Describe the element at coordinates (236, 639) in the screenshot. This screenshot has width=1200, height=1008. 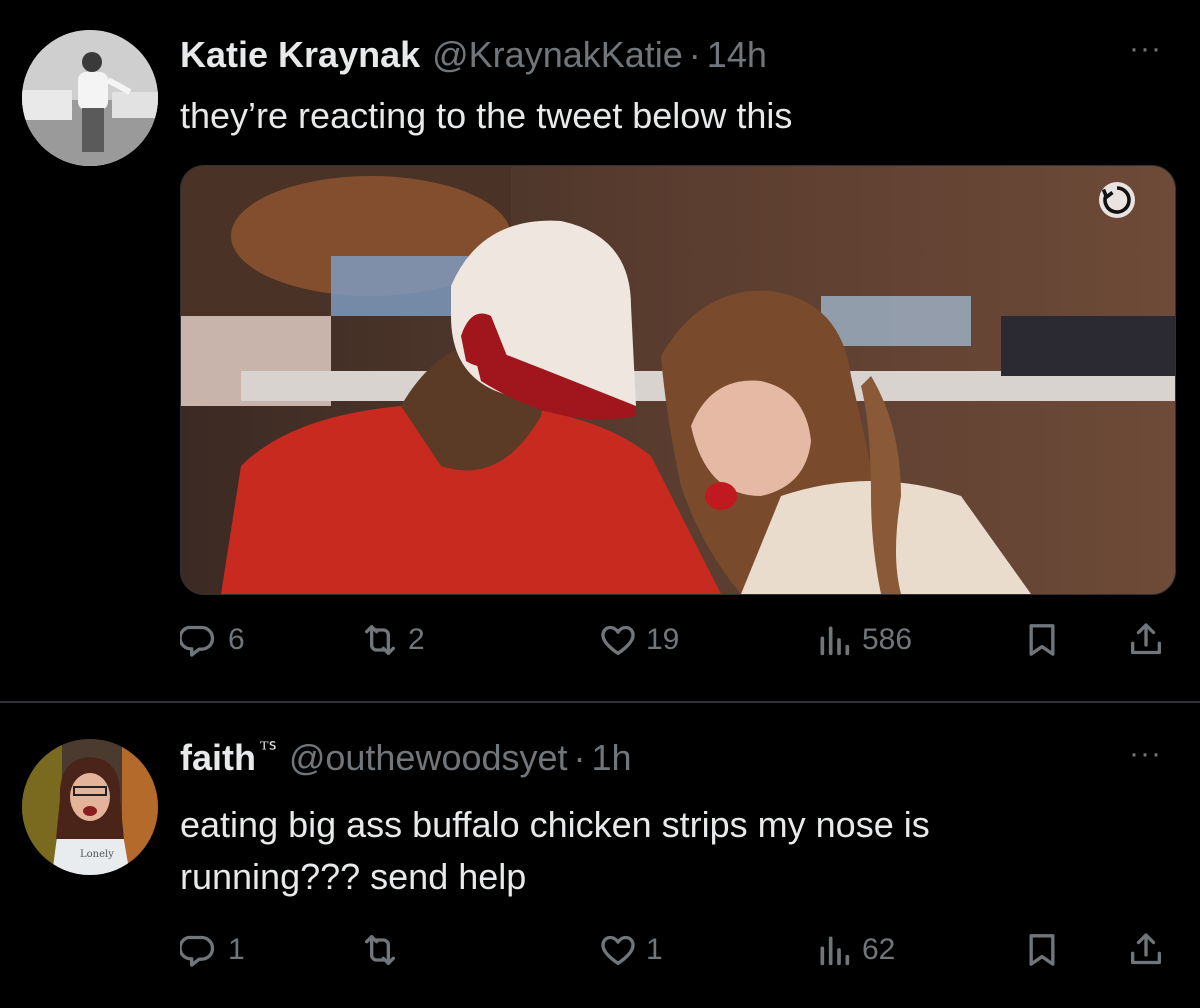
I see `reply-count: 6` at that location.